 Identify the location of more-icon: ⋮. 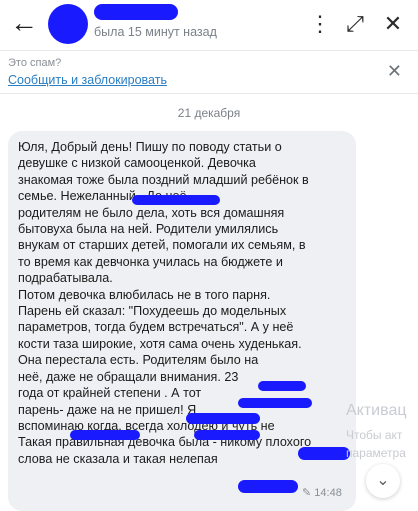
(320, 24).